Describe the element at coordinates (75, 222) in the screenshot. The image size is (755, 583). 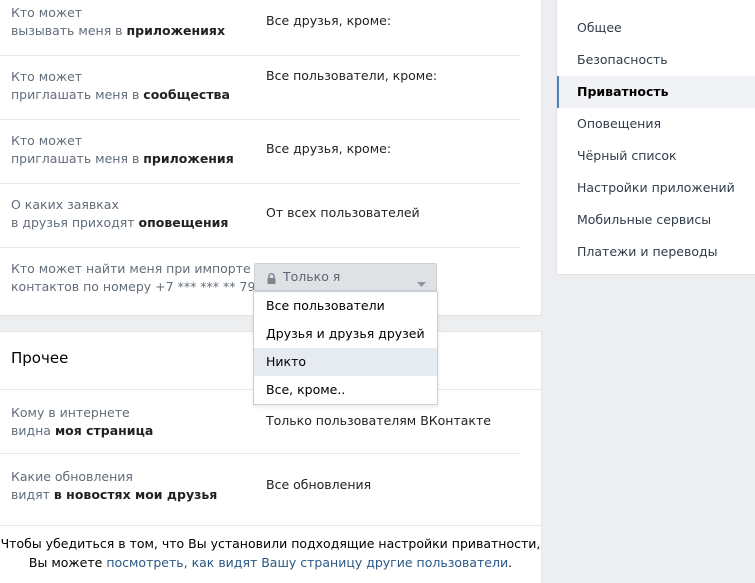
I see `label-line2: в друзья приходят` at that location.